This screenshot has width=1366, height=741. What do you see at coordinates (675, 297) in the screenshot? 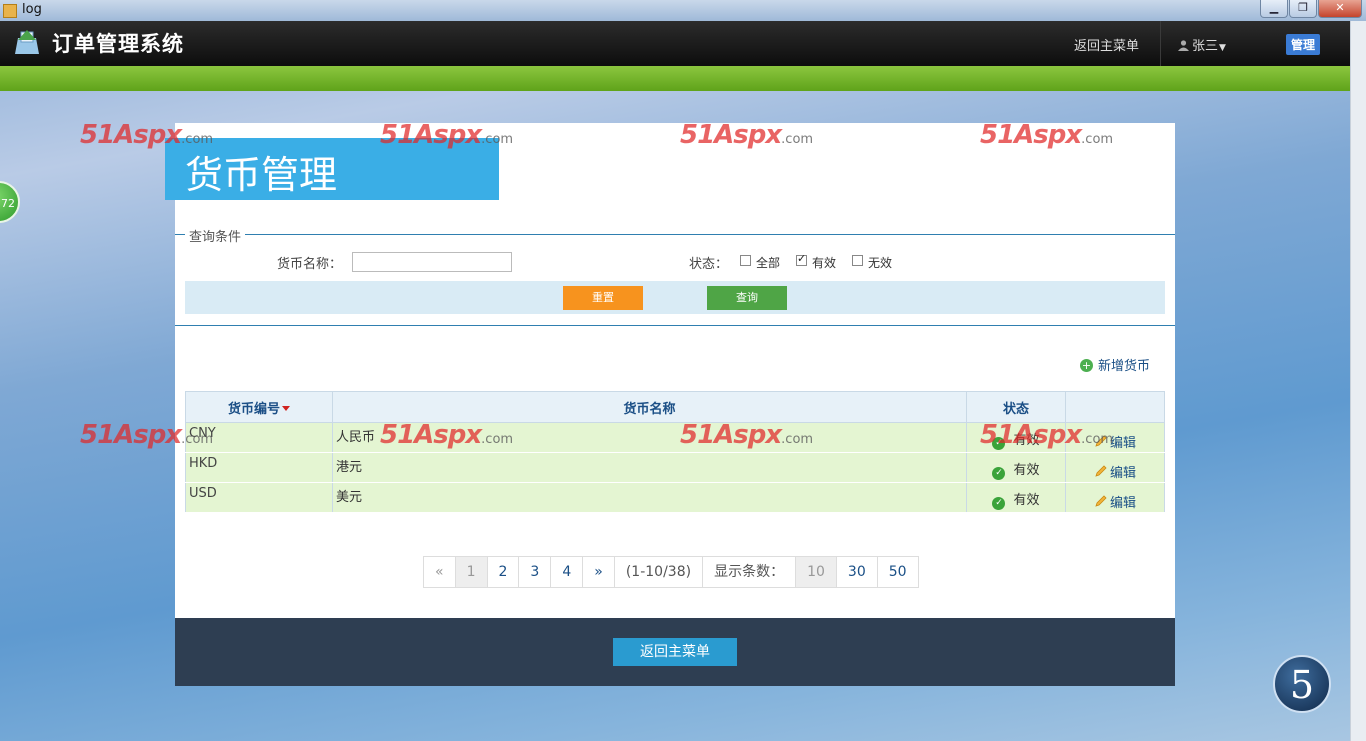
I see `query-button-bar` at bounding box center [675, 297].